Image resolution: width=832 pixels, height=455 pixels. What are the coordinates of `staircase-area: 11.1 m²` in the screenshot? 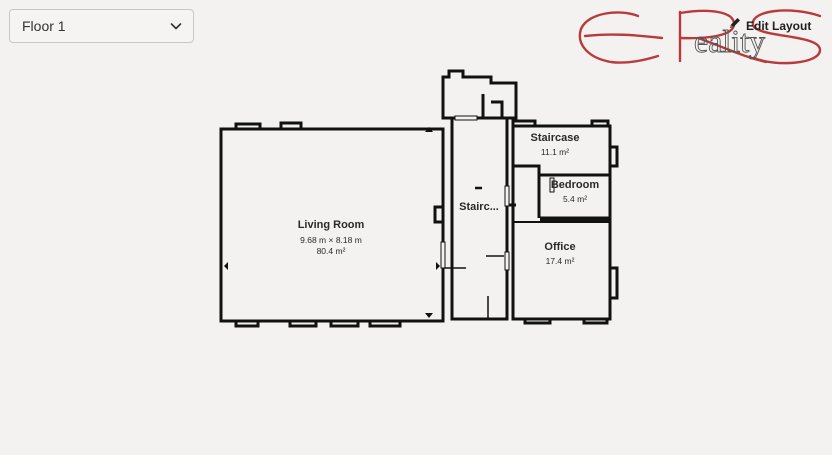 It's located at (555, 152).